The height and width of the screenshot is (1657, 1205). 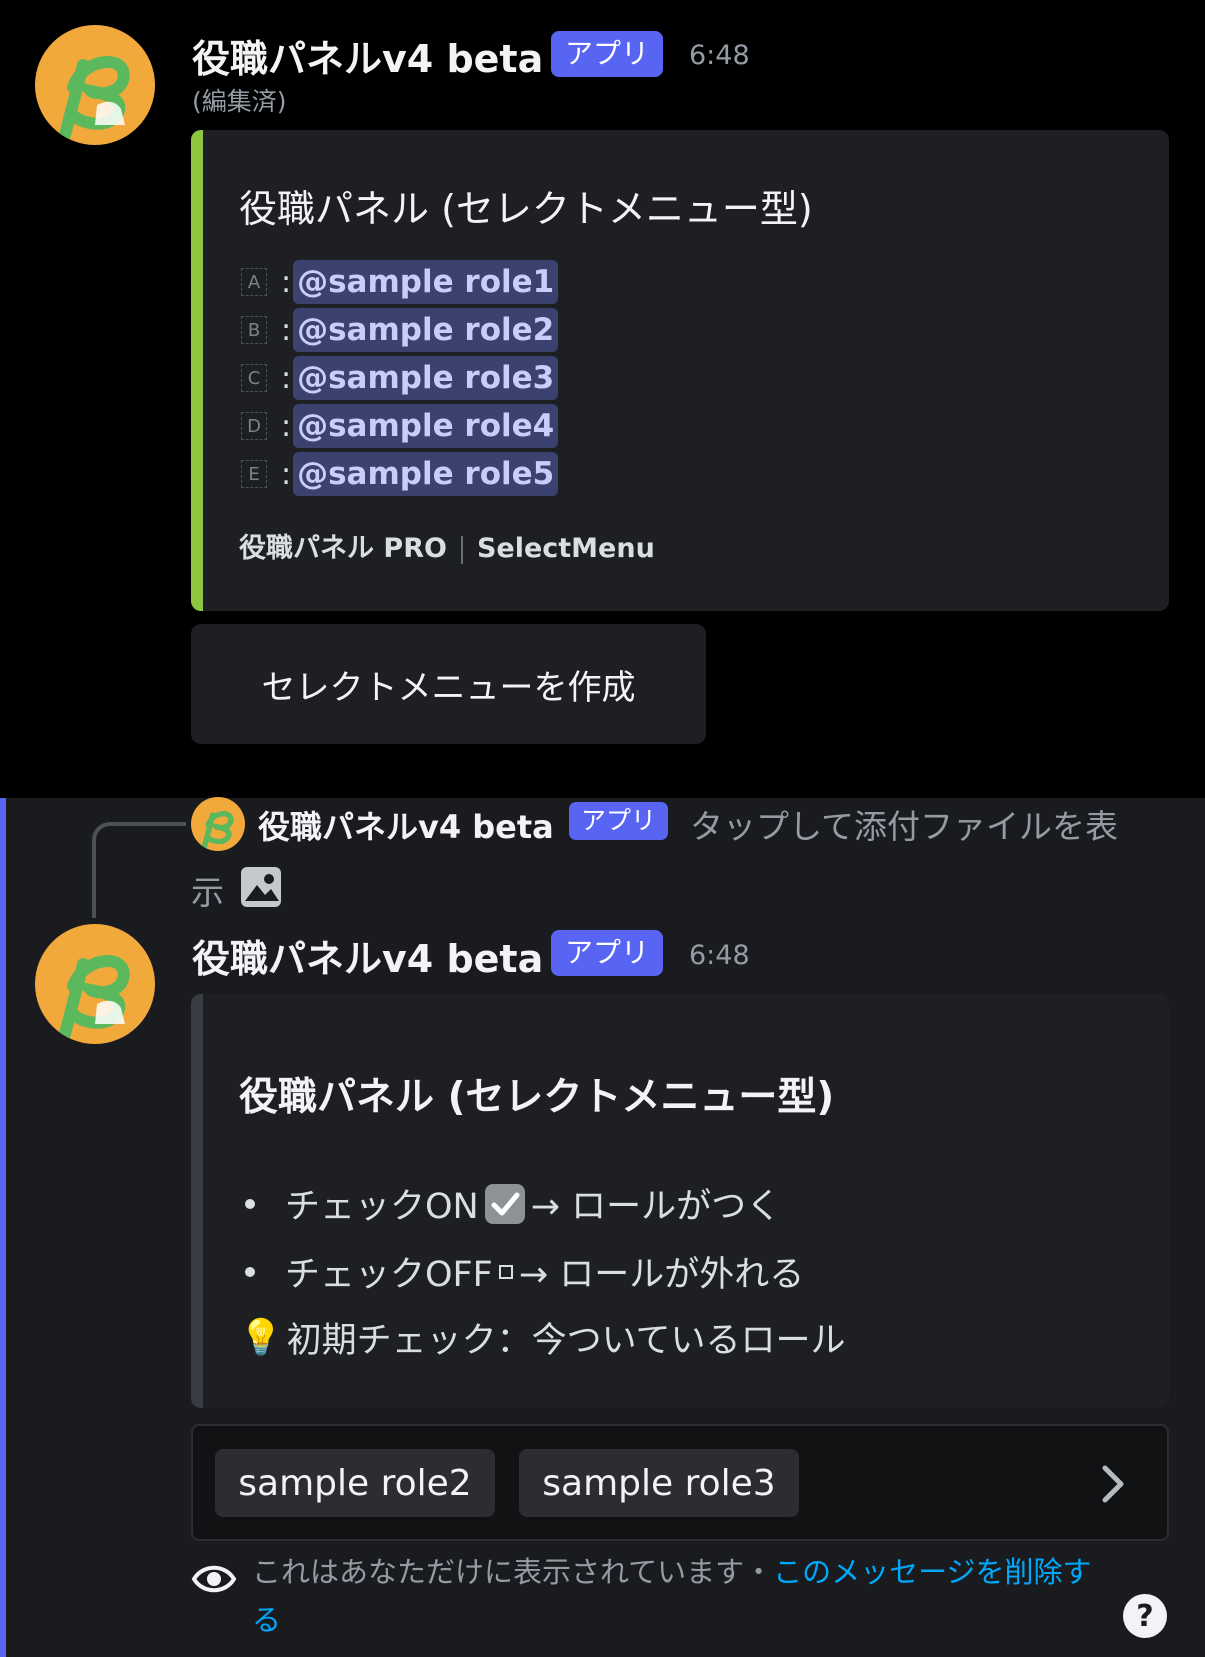 What do you see at coordinates (389, 1275) in the screenshot?
I see `bullet-text: チェックOFF` at bounding box center [389, 1275].